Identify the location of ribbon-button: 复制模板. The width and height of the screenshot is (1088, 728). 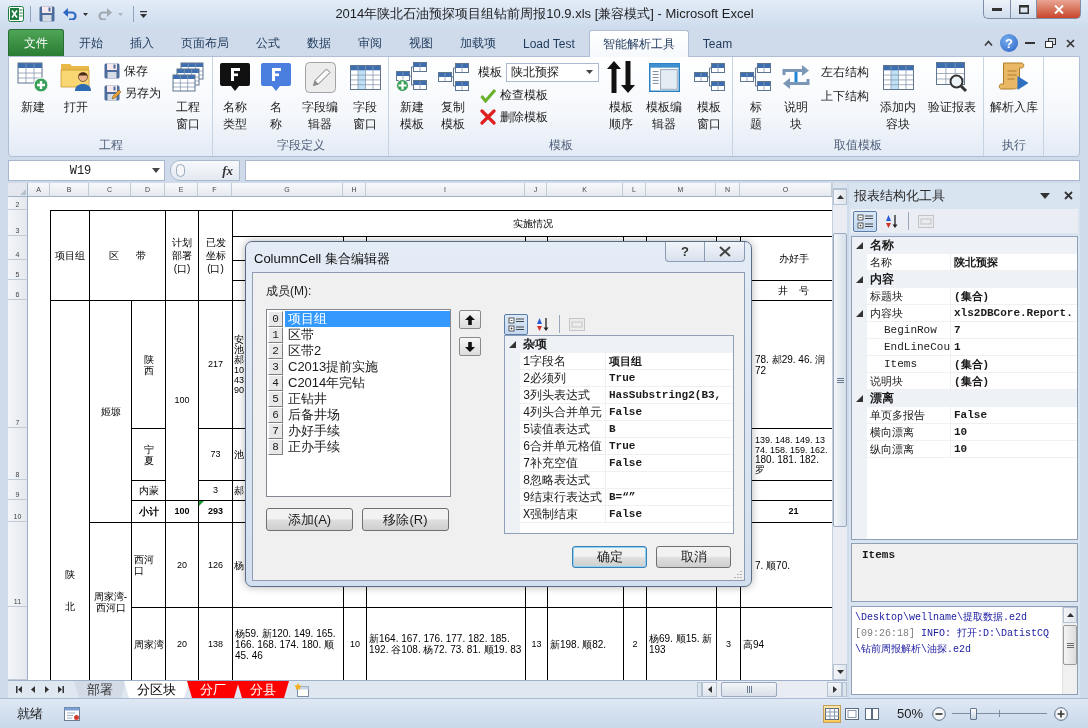
(453, 96).